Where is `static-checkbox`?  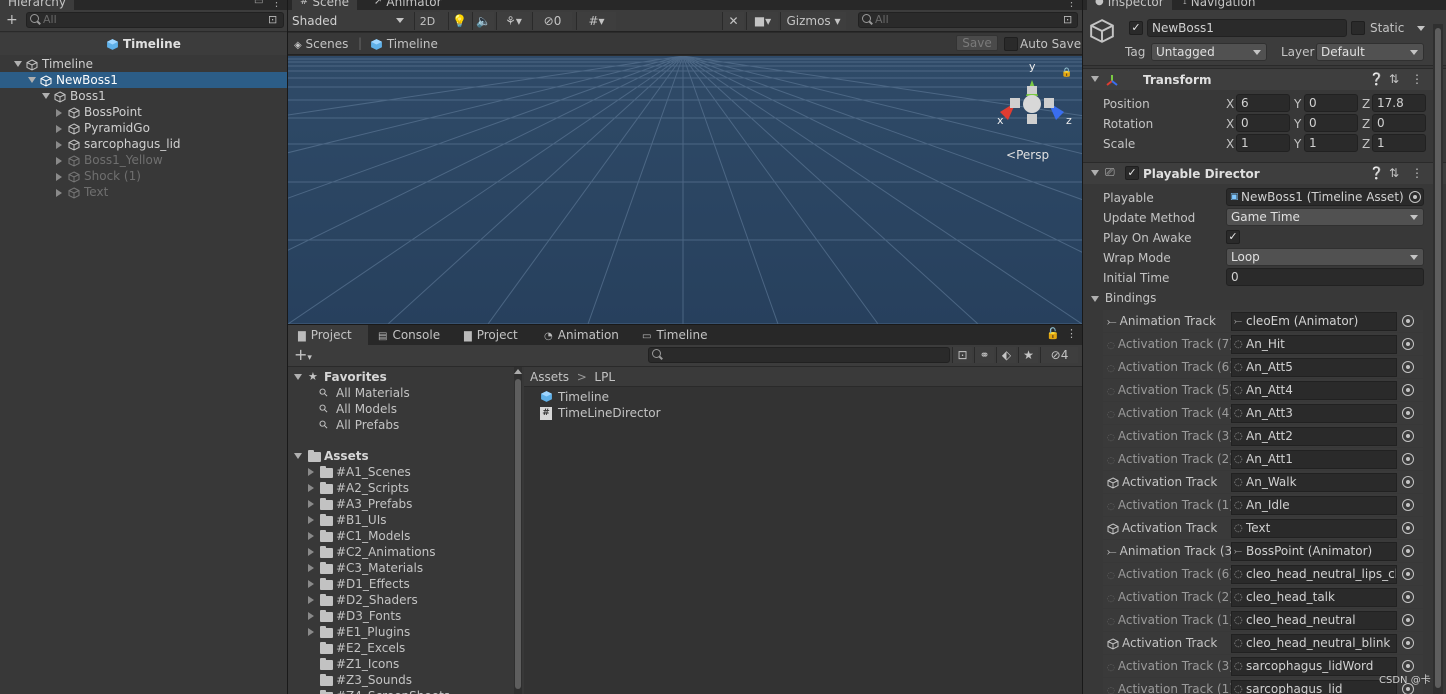 static-checkbox is located at coordinates (1358, 28).